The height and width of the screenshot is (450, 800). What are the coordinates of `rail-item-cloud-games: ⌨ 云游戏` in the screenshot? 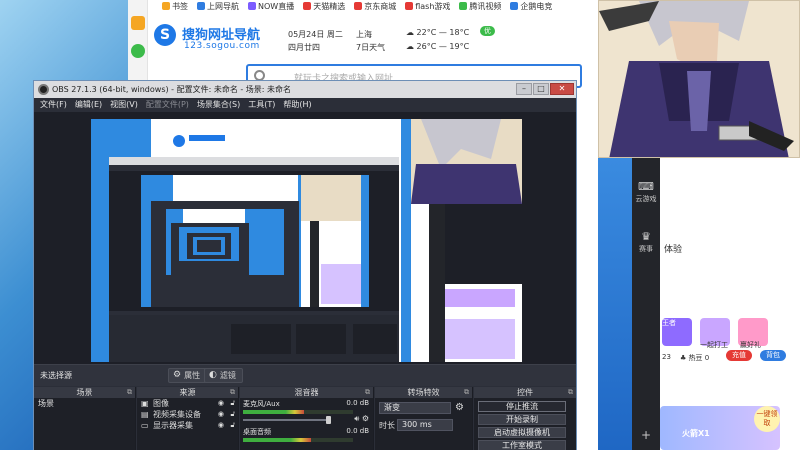 It's located at (646, 192).